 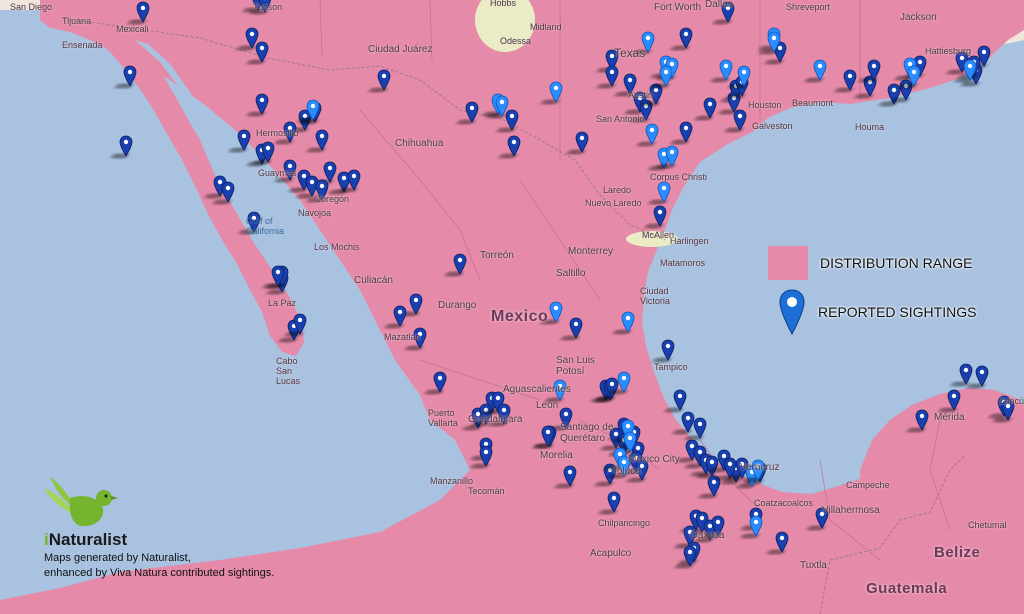 What do you see at coordinates (117, 558) in the screenshot?
I see `credit-line-1: Maps generated by Naturalist,` at bounding box center [117, 558].